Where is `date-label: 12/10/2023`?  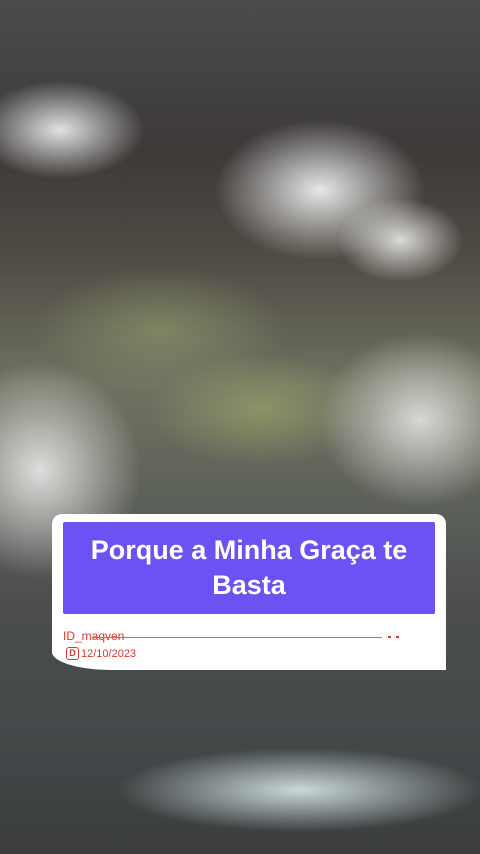 date-label: 12/10/2023 is located at coordinates (109, 653).